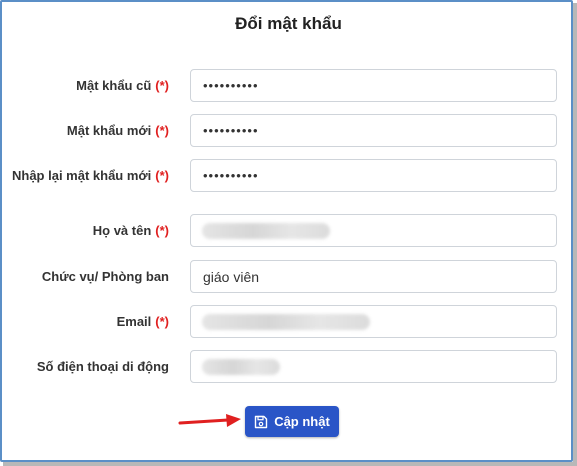 Image resolution: width=577 pixels, height=466 pixels. What do you see at coordinates (105, 276) in the screenshot?
I see `position-label: Chức vụ/ Phòng ban` at bounding box center [105, 276].